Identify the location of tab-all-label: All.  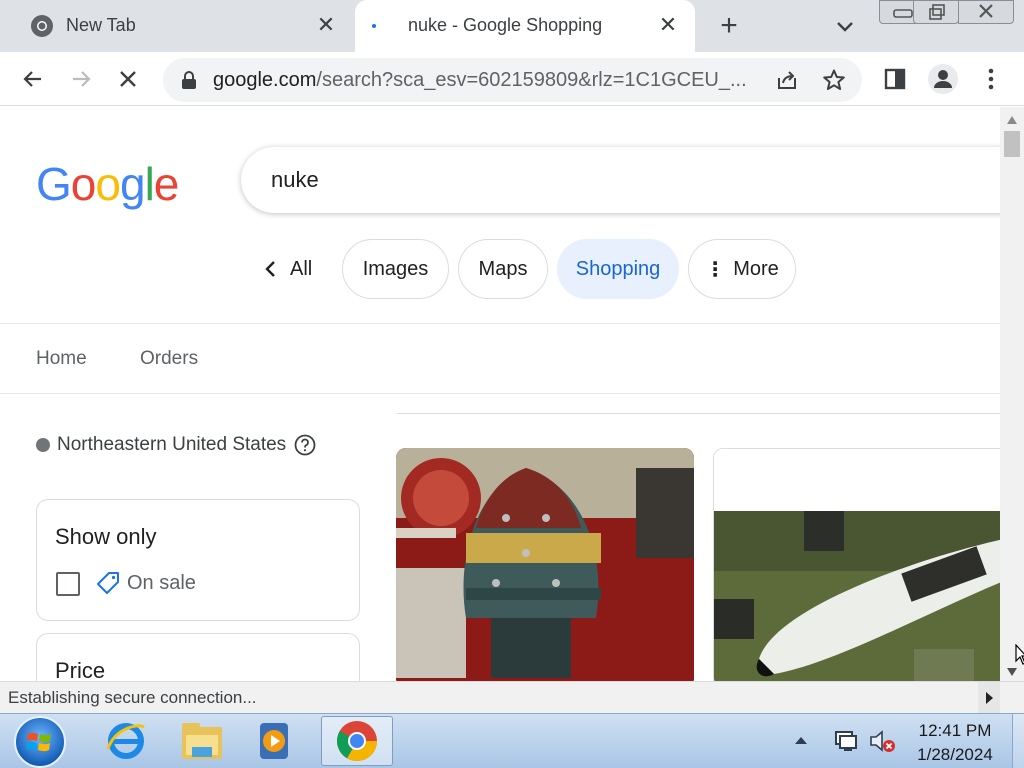
(301, 268).